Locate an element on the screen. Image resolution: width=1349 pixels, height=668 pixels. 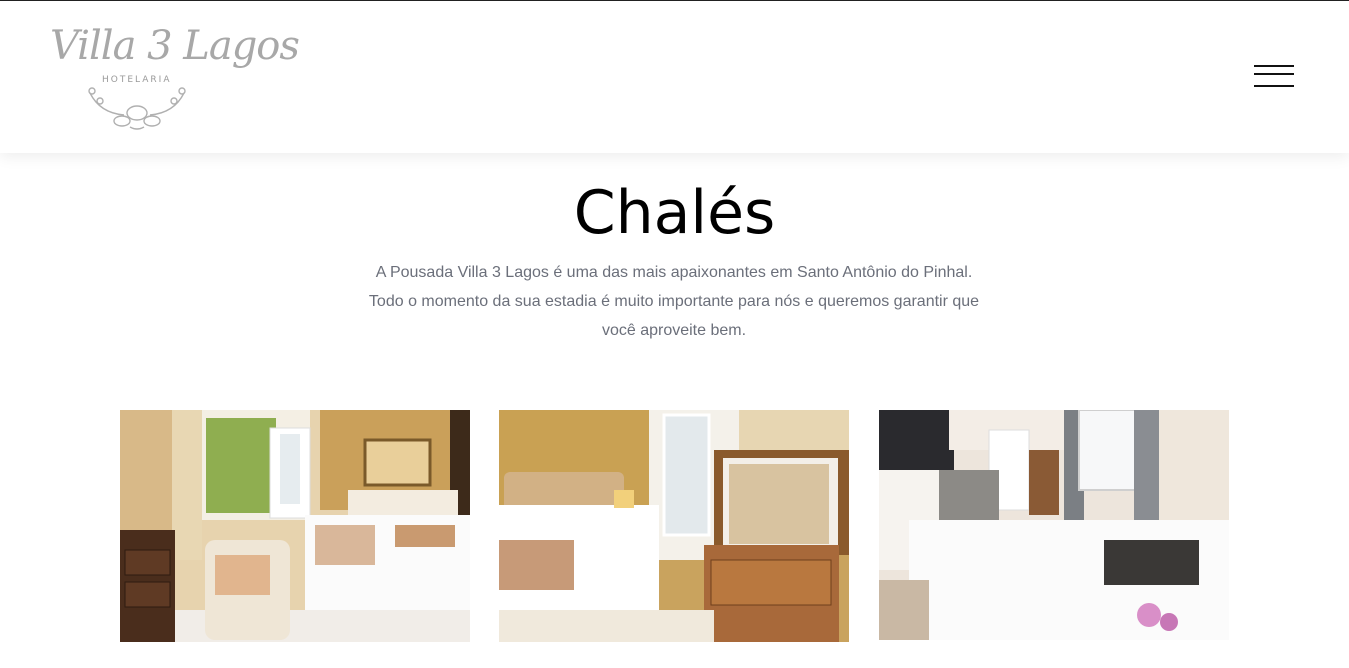
logo: Villa 3 Lagos HOTELARIA is located at coordinates (175, 78).